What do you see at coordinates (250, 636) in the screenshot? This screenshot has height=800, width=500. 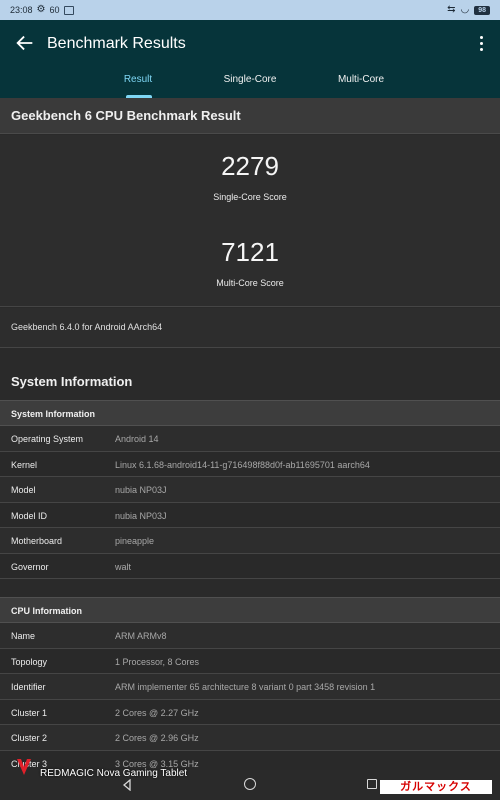 I see `table-row: Name ARM ARMv8` at bounding box center [250, 636].